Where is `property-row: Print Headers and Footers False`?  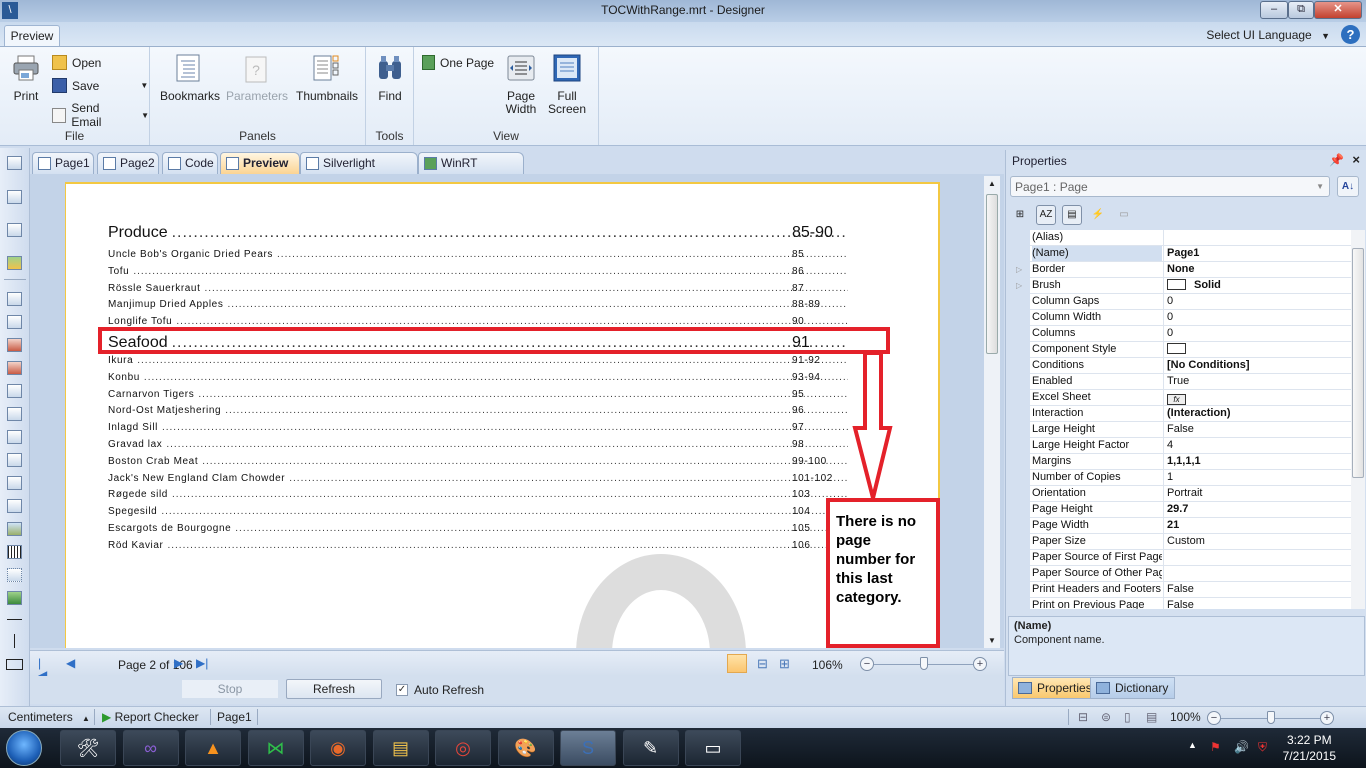
property-row: Print Headers and Footers False is located at coordinates (1179, 590).